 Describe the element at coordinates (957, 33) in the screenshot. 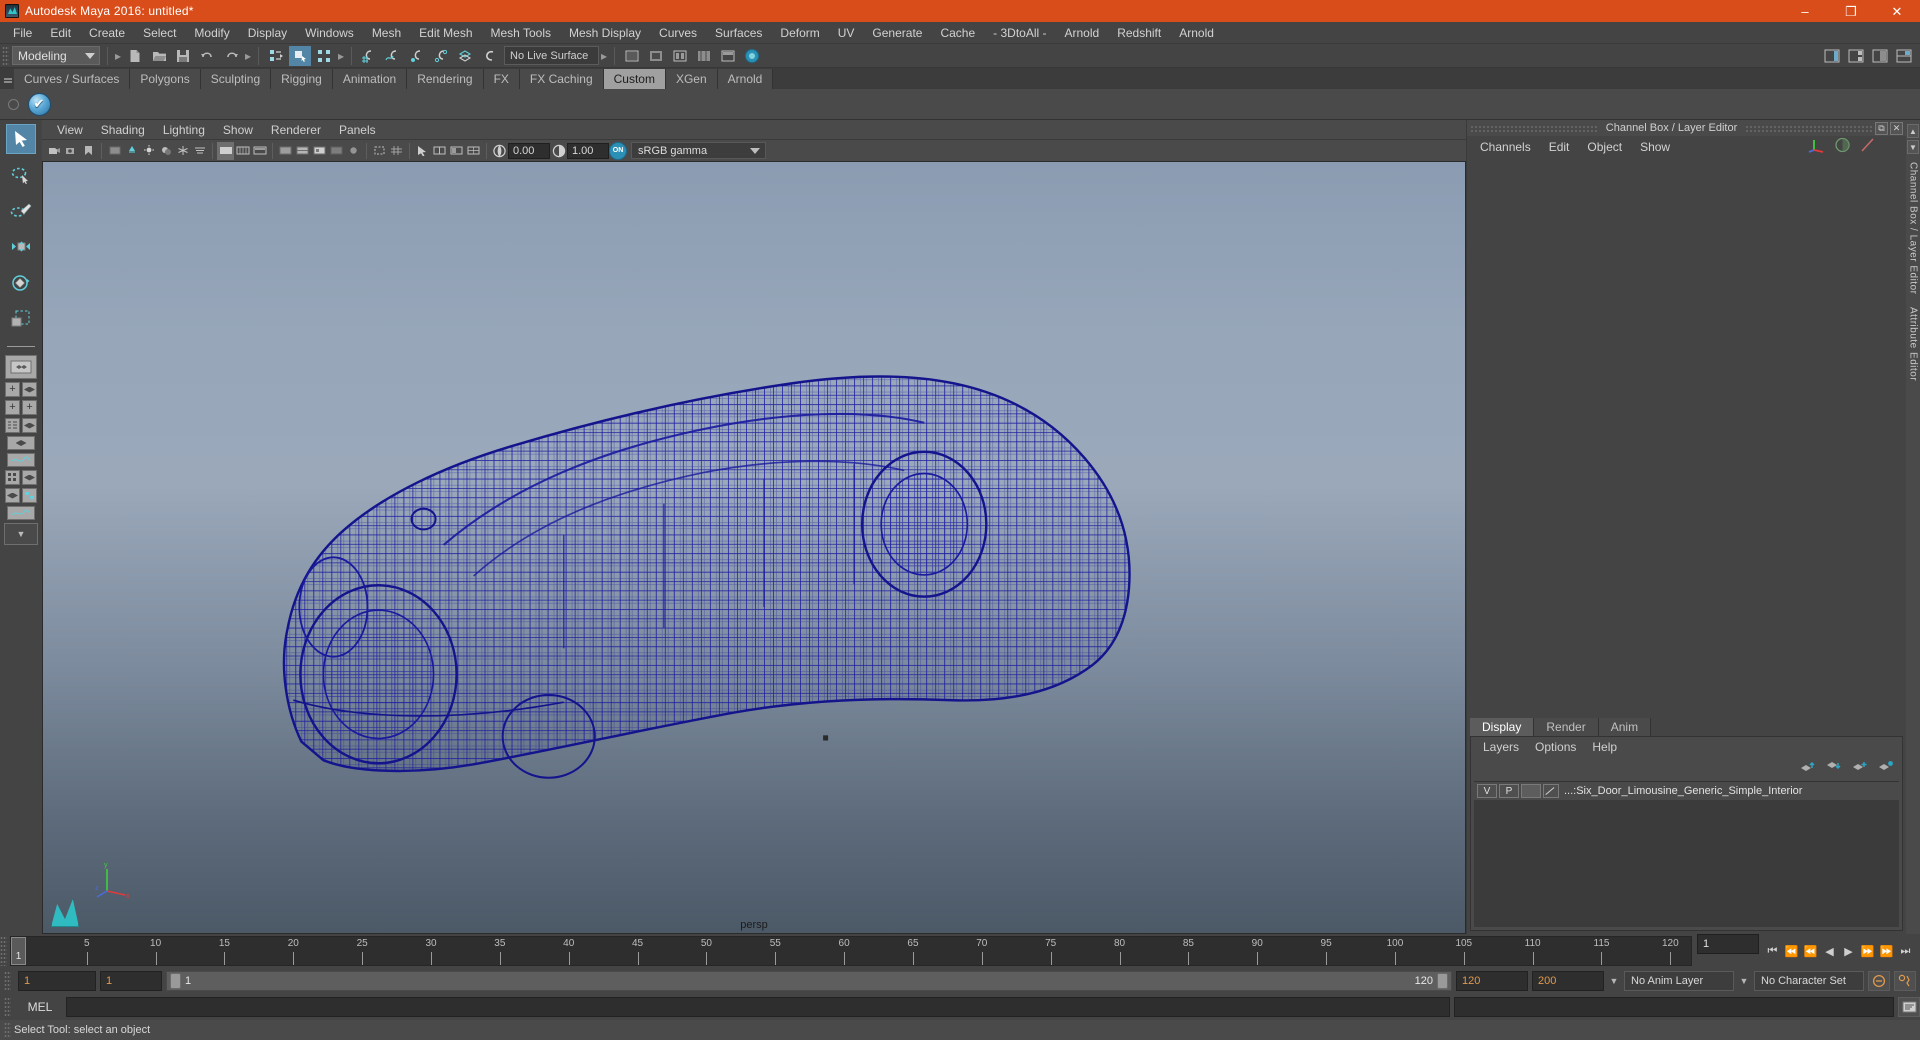

I see `menu-item-cache: Cache` at that location.